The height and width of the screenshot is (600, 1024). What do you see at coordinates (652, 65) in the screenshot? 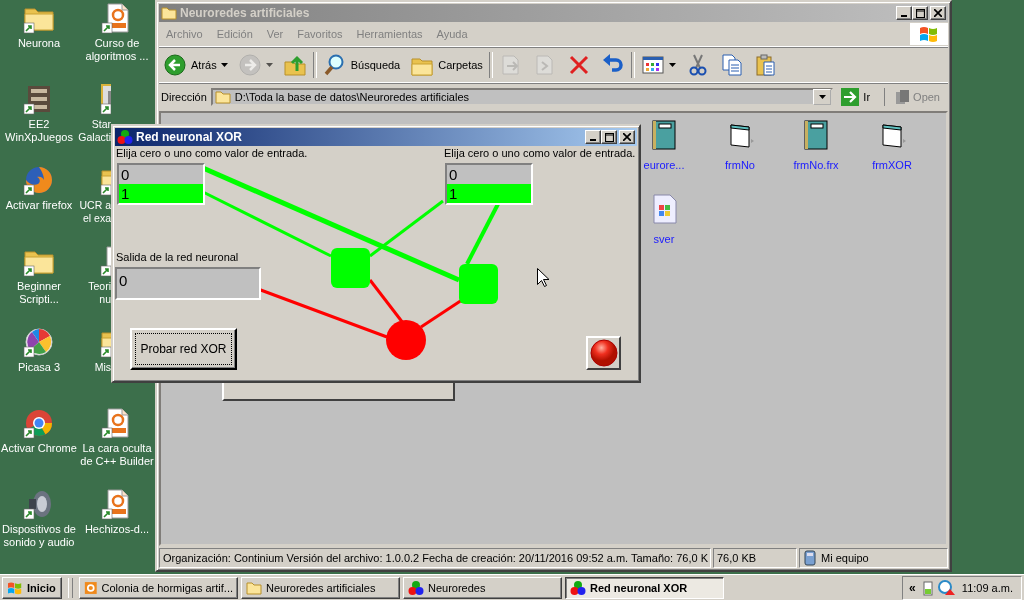
I see `views-icon` at bounding box center [652, 65].